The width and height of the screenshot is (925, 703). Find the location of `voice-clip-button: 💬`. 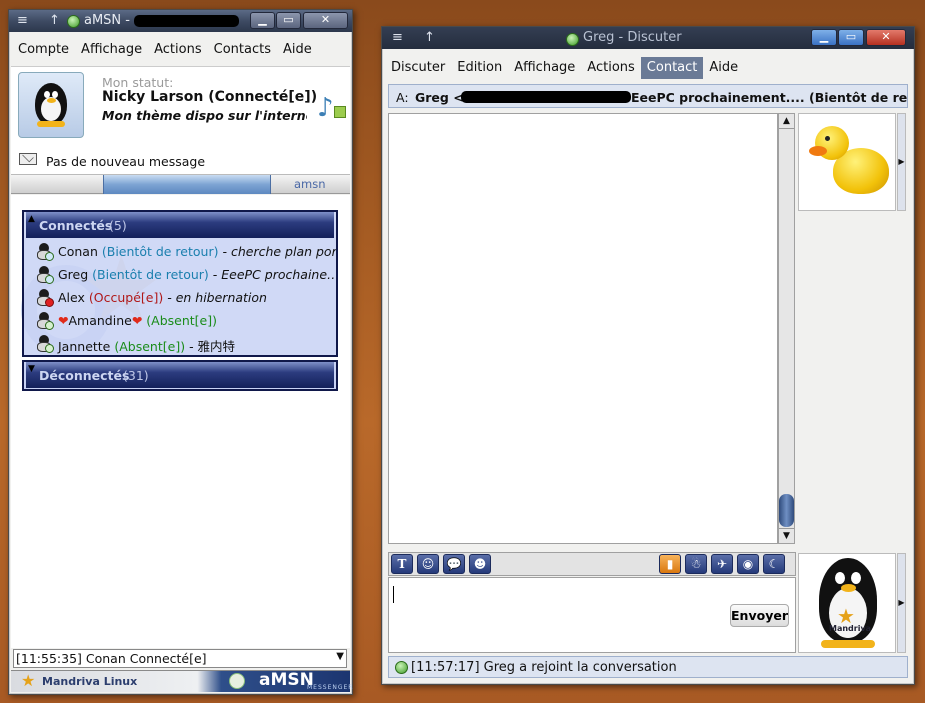

voice-clip-button: 💬 is located at coordinates (454, 564).